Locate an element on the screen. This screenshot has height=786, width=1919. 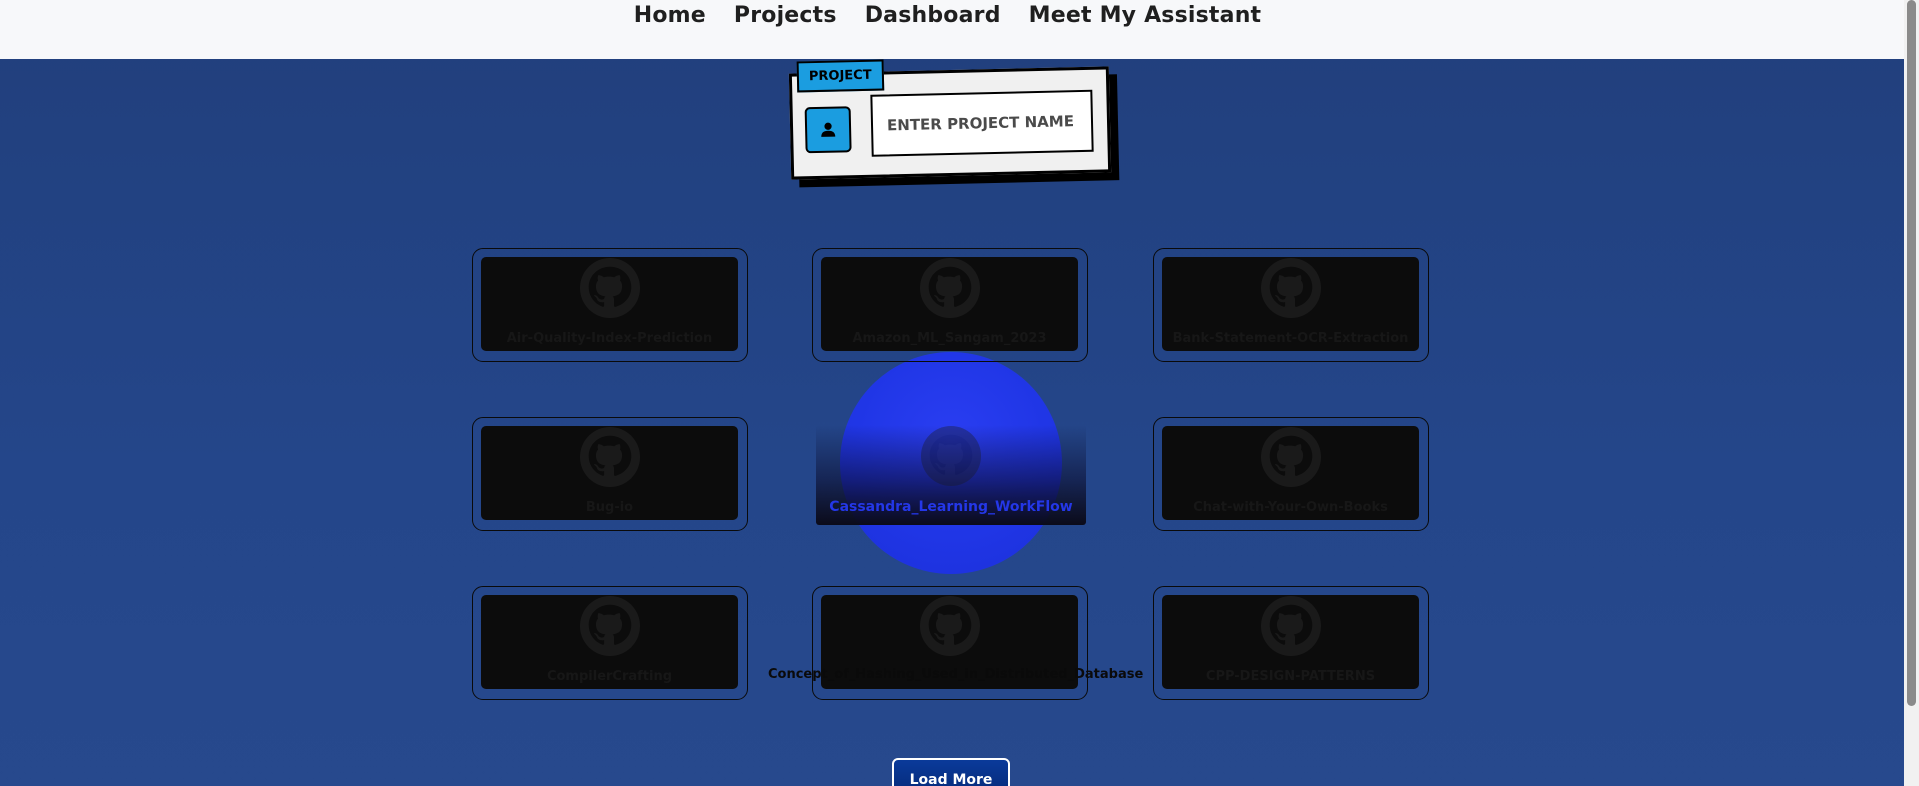
project-card-inner: Amazon_ML_Sangam_2023 is located at coordinates (949, 304).